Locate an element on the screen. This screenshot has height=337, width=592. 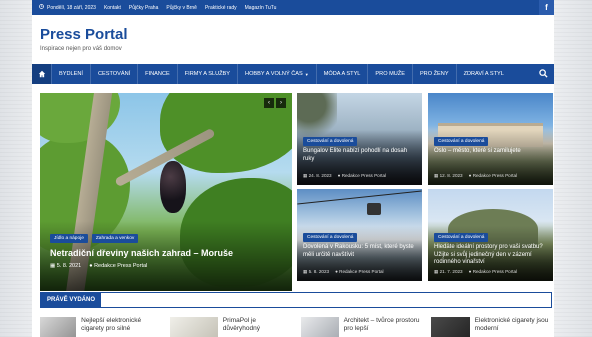
nav-item-bydleni: BYDLENÍ is located at coordinates (70, 74).